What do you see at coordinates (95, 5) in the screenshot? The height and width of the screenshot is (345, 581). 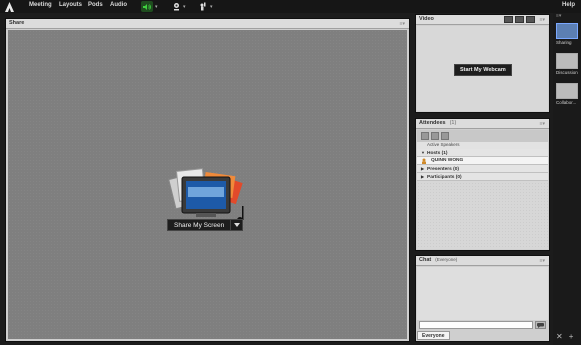 I see `menu-pods: Pods` at bounding box center [95, 5].